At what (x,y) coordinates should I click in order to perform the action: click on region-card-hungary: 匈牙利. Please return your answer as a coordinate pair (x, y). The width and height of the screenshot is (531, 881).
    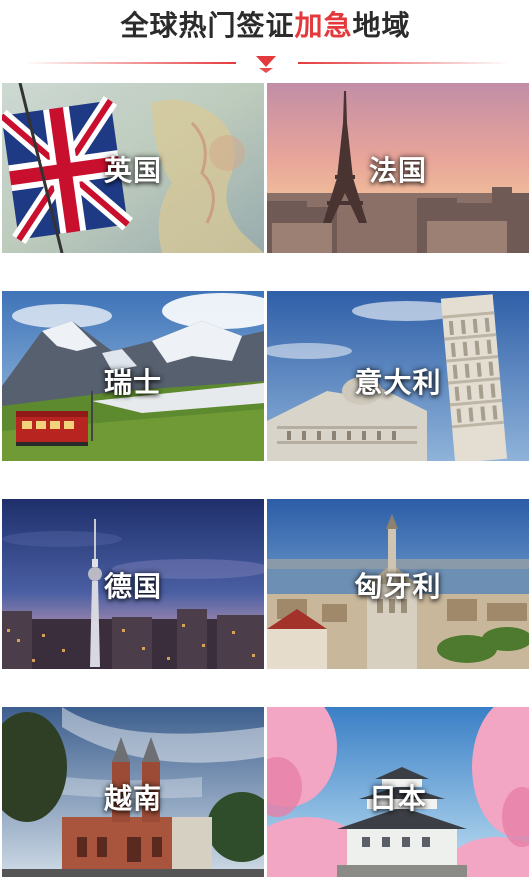
    Looking at the image, I should click on (398, 584).